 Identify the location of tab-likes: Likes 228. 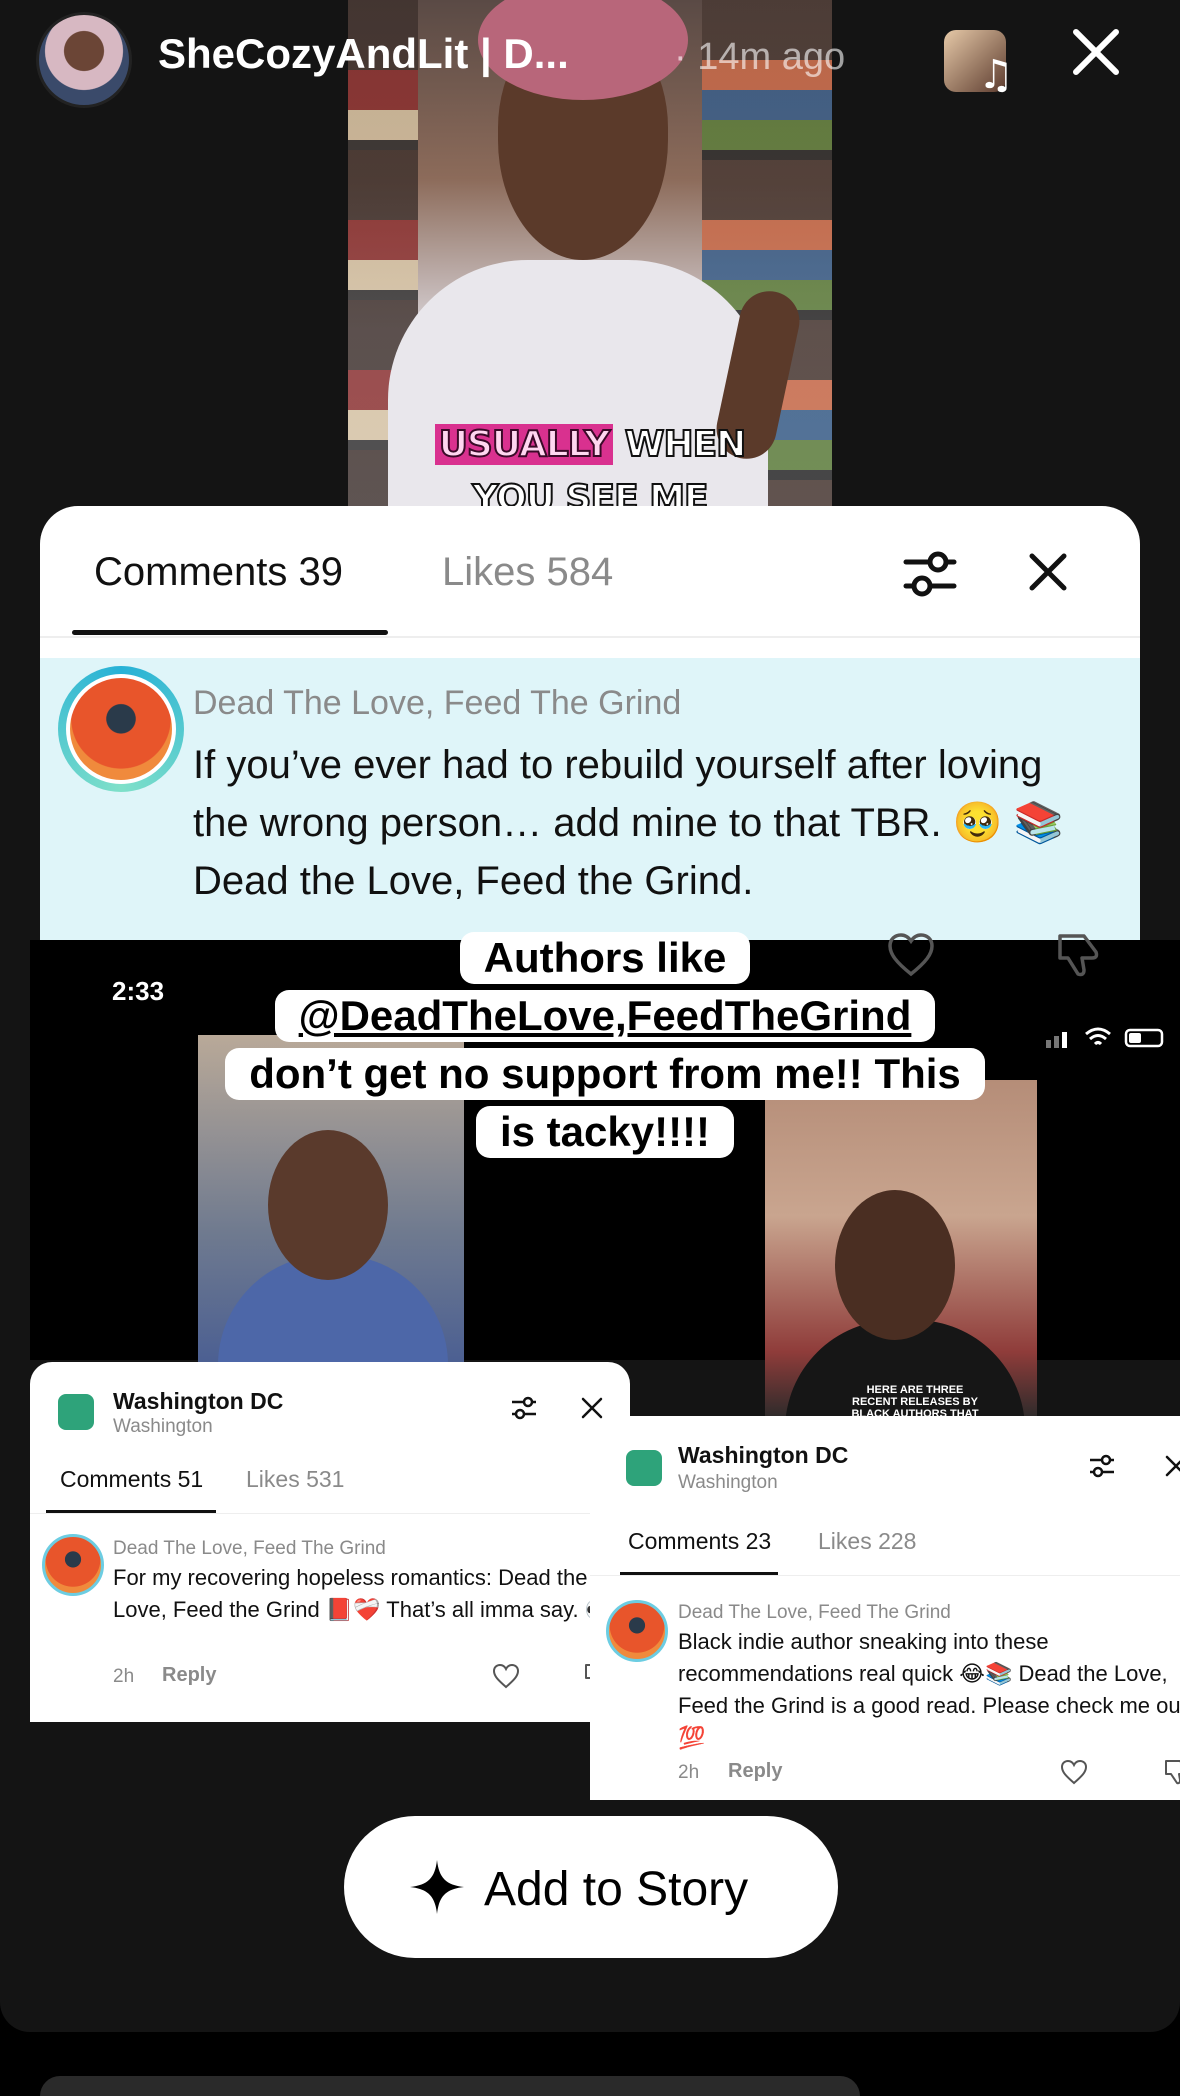
(867, 1541).